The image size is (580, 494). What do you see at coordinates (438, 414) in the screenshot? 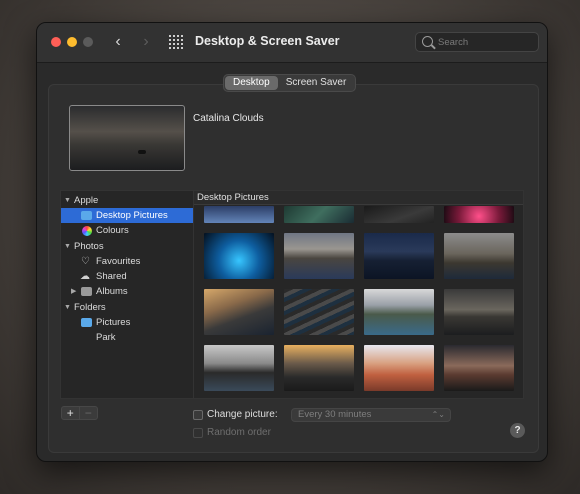
I see `chevron-updown-icon: ⌃⌄` at bounding box center [438, 414].